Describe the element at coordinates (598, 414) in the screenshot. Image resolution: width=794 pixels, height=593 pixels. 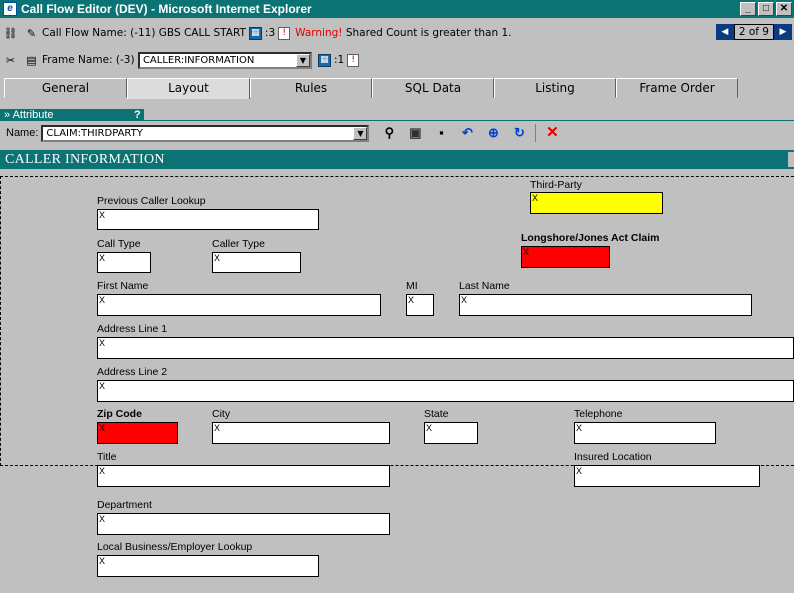
I see `telephone-label: Telephone` at that location.